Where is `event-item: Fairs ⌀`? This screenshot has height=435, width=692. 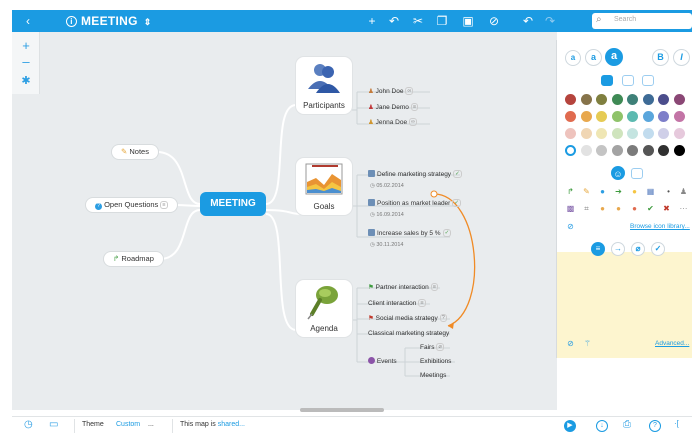 event-item: Fairs ⌀ is located at coordinates (432, 347).